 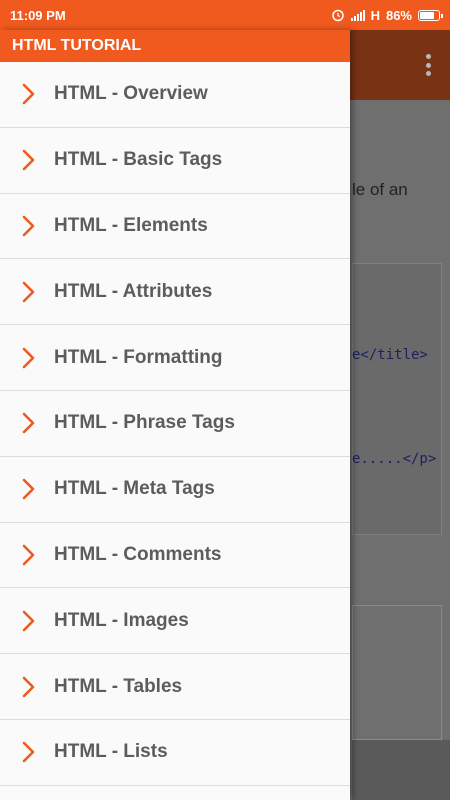 What do you see at coordinates (144, 423) in the screenshot?
I see `menu-item-label: HTML - Phrase Tags` at bounding box center [144, 423].